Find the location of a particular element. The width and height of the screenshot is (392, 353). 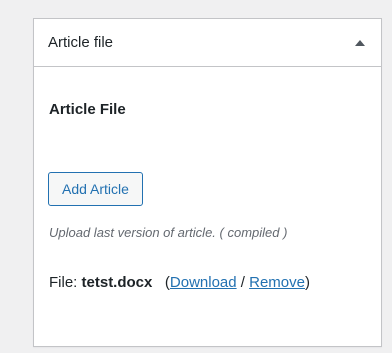

triangle-up-icon is located at coordinates (360, 43).